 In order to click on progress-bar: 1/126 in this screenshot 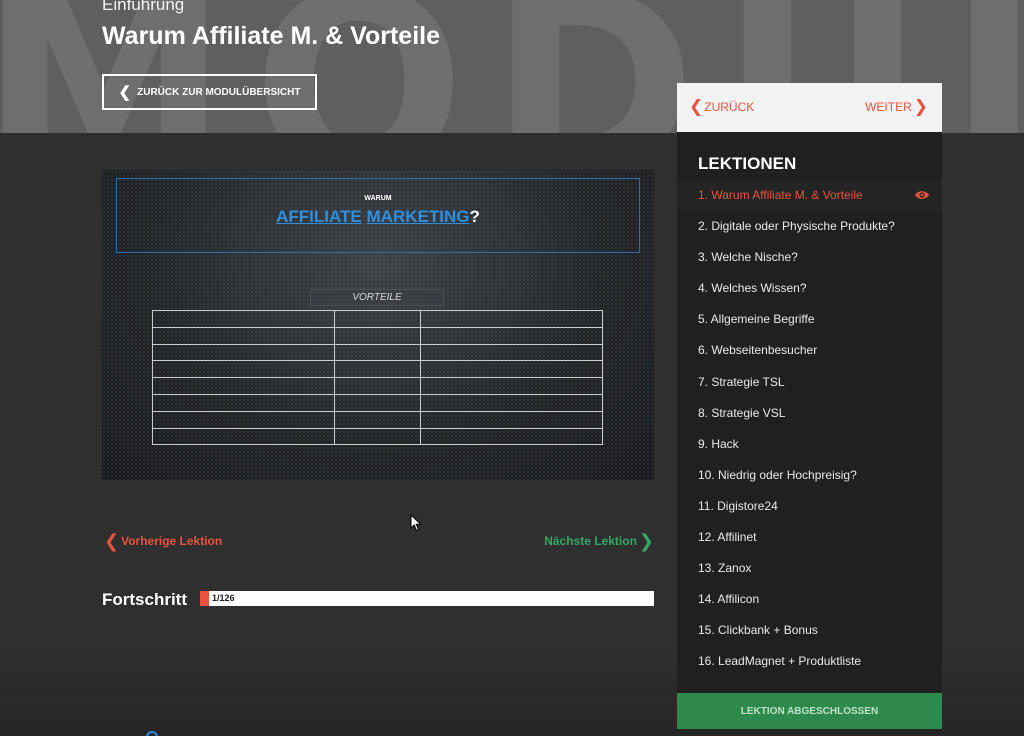, I will do `click(427, 598)`.